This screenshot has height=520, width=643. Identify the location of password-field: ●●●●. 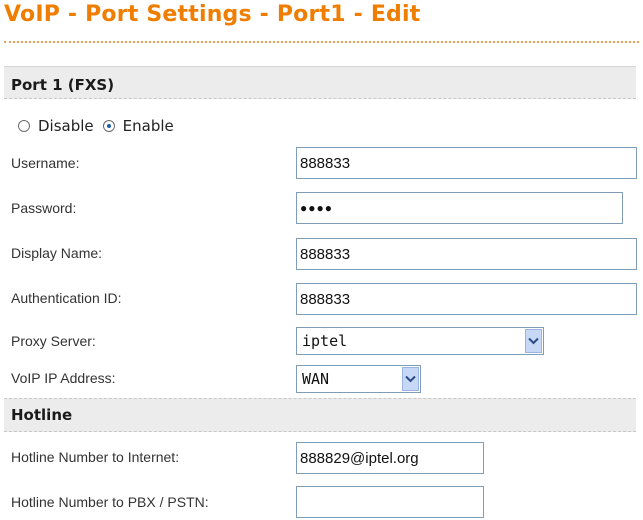
(459, 208).